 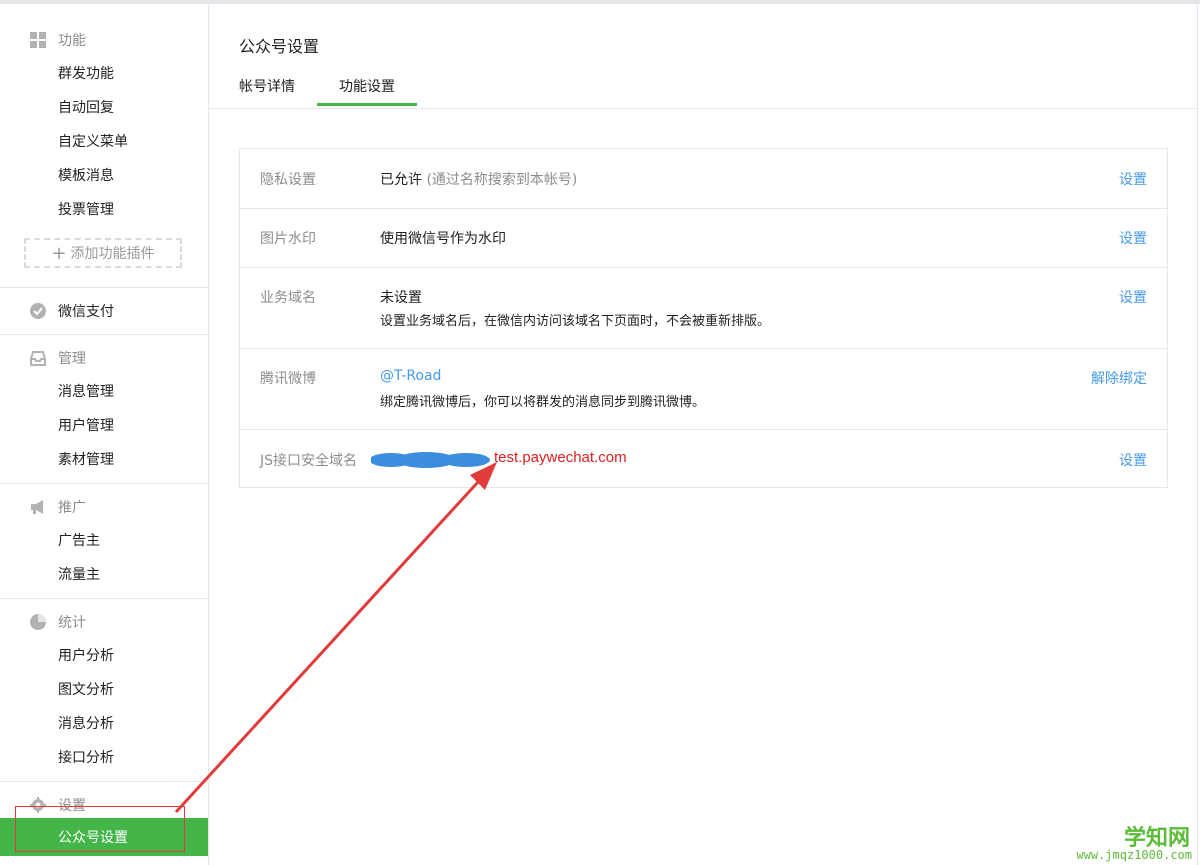 What do you see at coordinates (335, 638) in the screenshot?
I see `annotation-arrow` at bounding box center [335, 638].